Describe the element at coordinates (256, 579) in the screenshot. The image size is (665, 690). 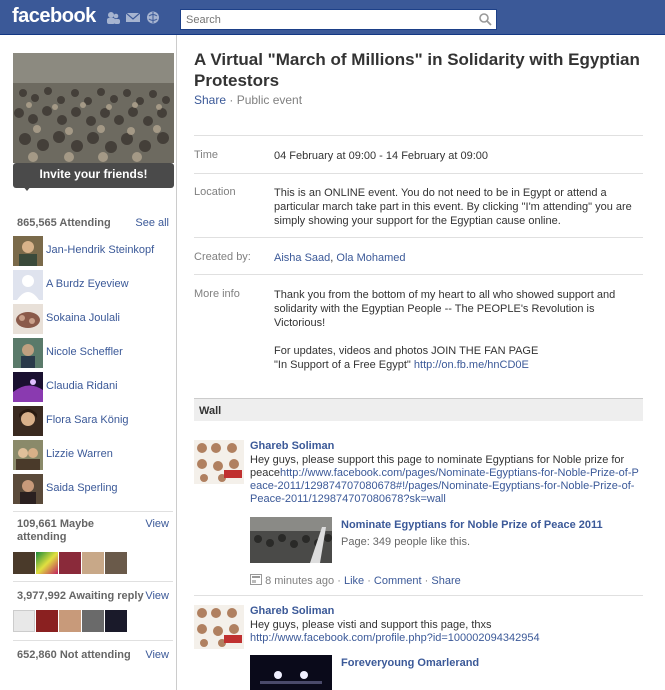
I see `page-icon` at that location.